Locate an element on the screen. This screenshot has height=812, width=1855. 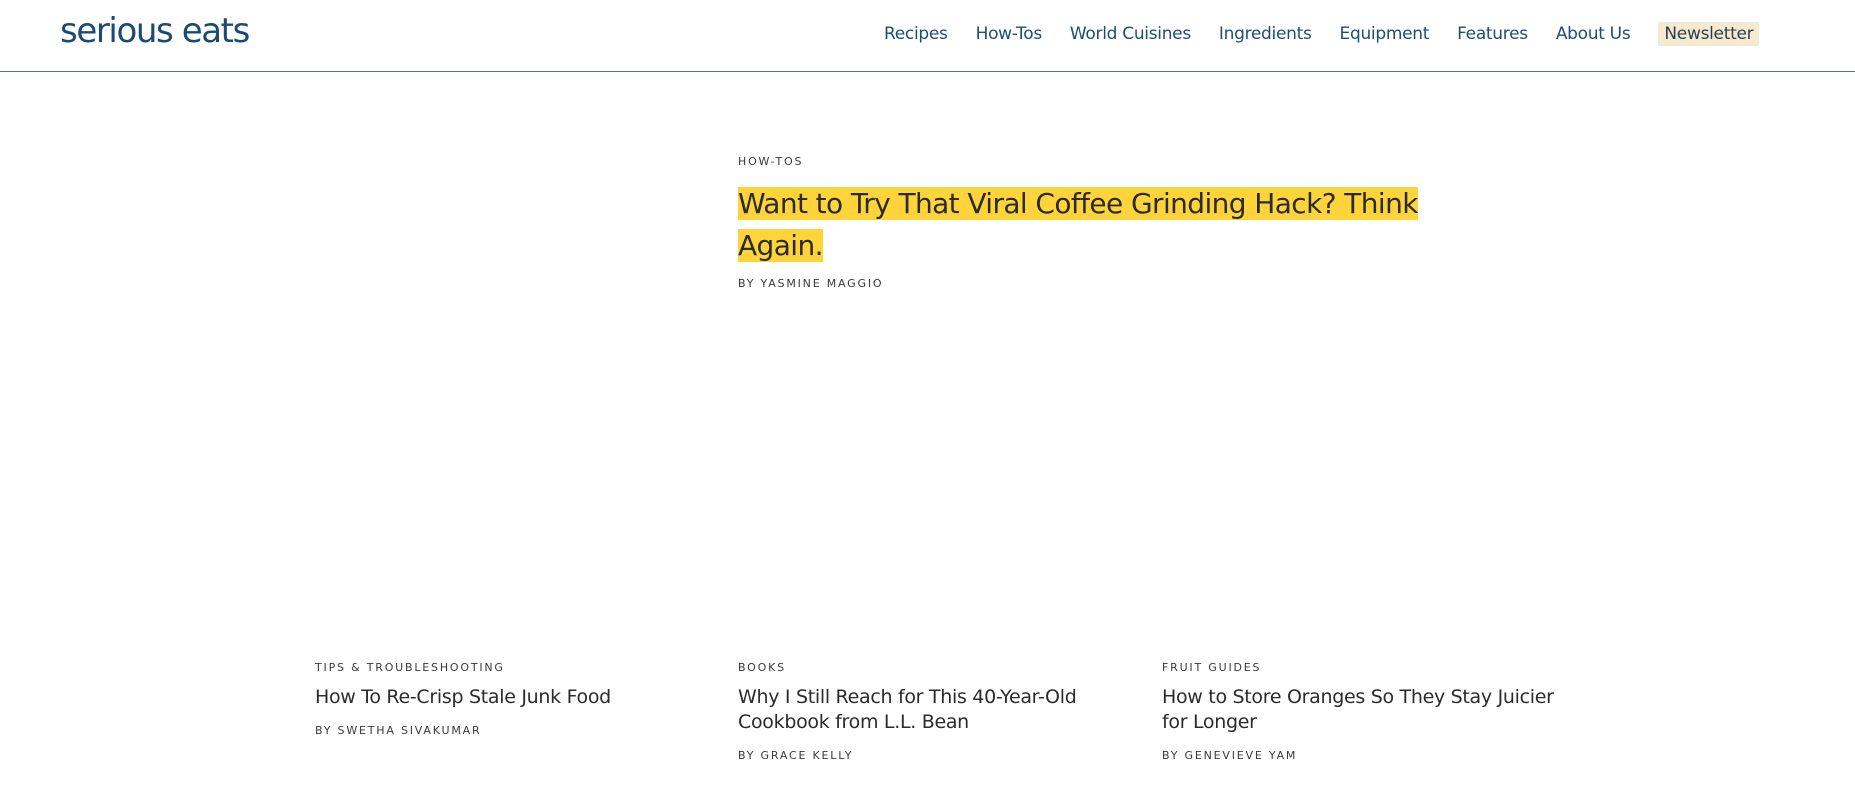
nav-newsletter-button: Newsletter is located at coordinates (1709, 34).